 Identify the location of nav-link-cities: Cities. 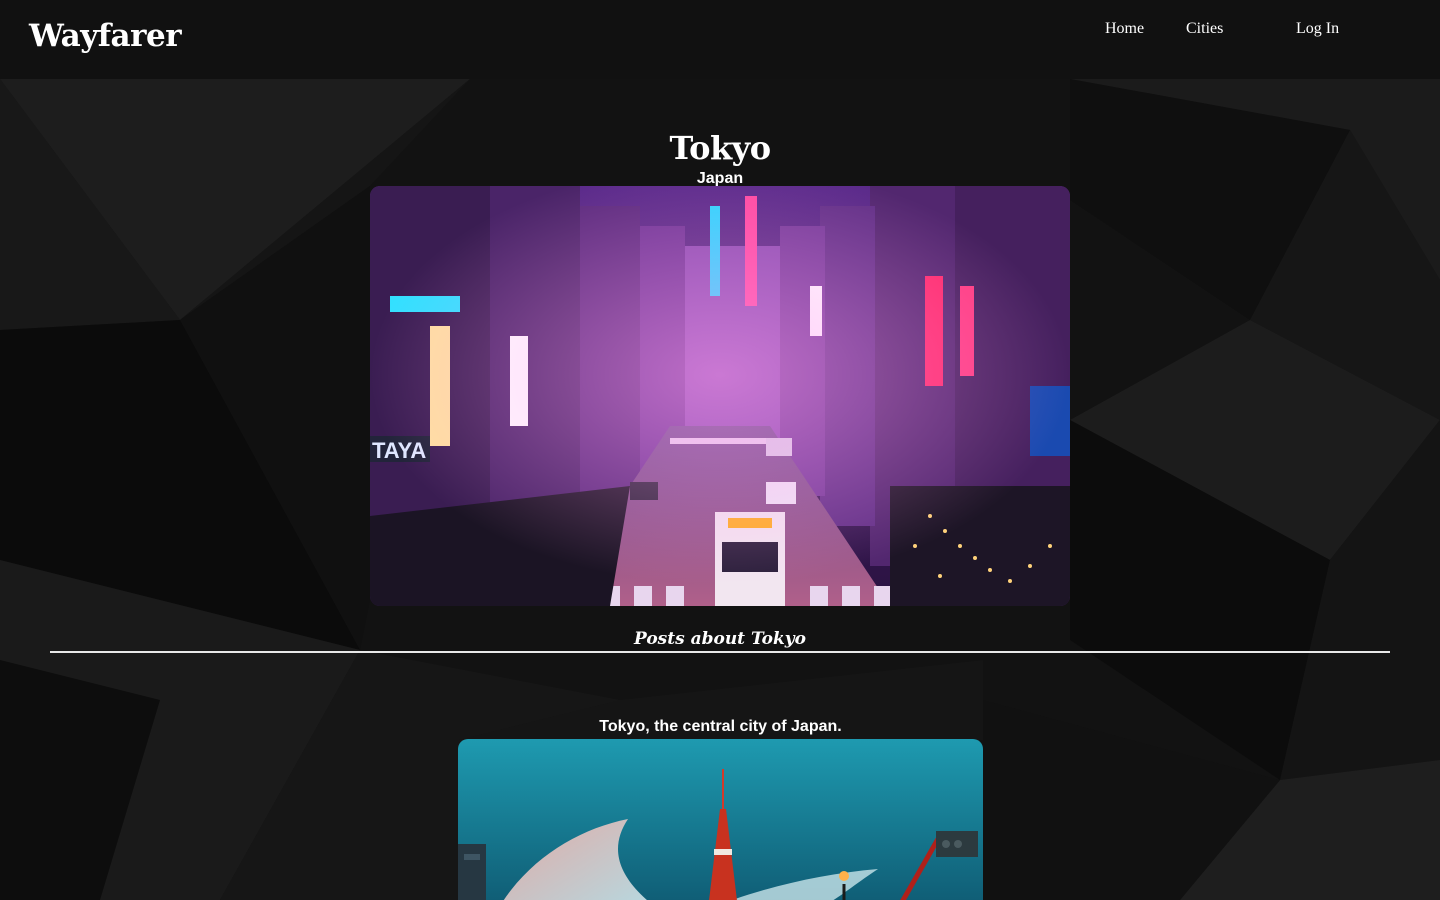
(1204, 29).